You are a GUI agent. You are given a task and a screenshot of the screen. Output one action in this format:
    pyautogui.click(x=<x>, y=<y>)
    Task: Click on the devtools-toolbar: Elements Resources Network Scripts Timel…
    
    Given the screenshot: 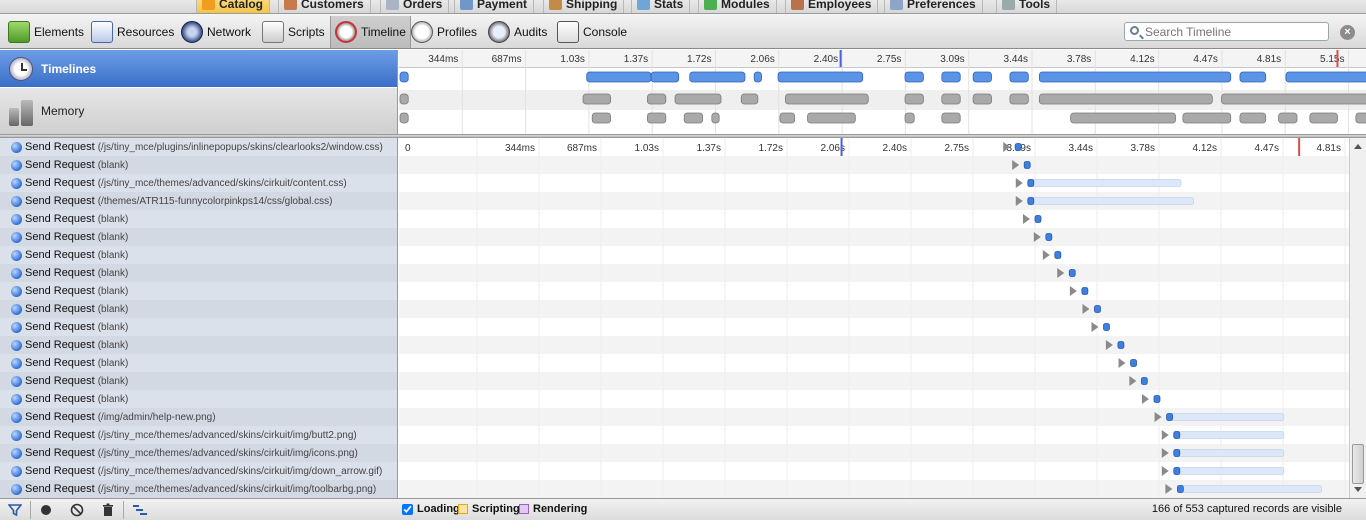 What is the action you would take?
    pyautogui.click(x=683, y=31)
    